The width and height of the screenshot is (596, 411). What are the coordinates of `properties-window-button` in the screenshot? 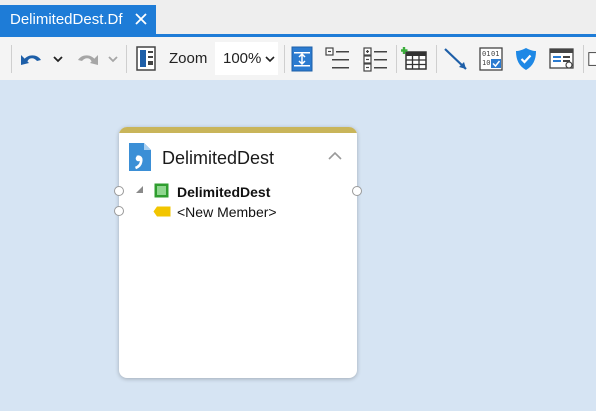 It's located at (562, 59).